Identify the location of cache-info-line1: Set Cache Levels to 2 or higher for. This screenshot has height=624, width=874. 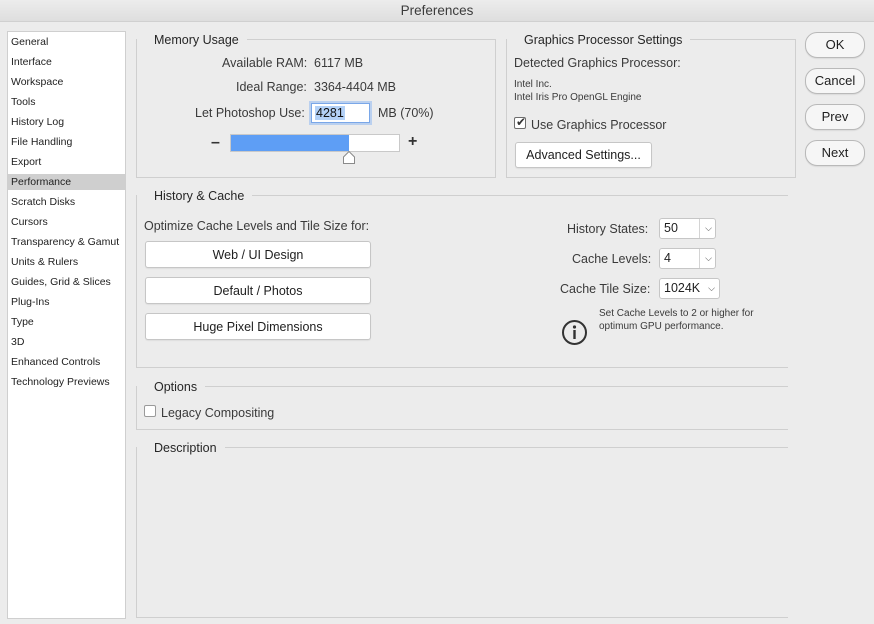
(676, 313).